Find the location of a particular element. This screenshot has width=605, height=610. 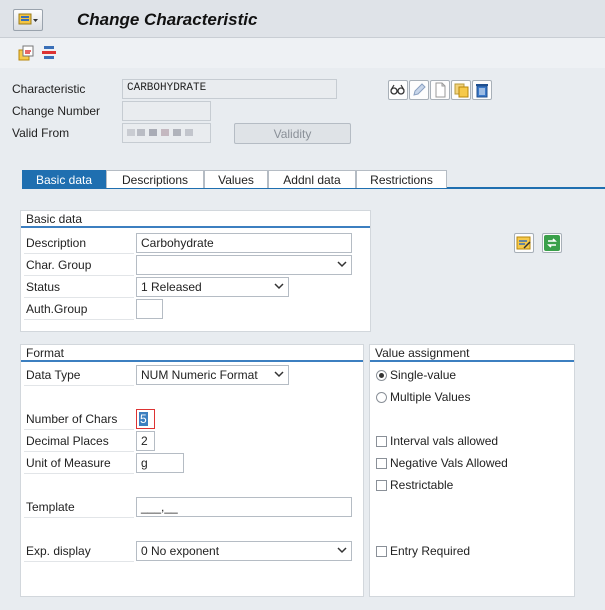

edit-text-button is located at coordinates (524, 243).